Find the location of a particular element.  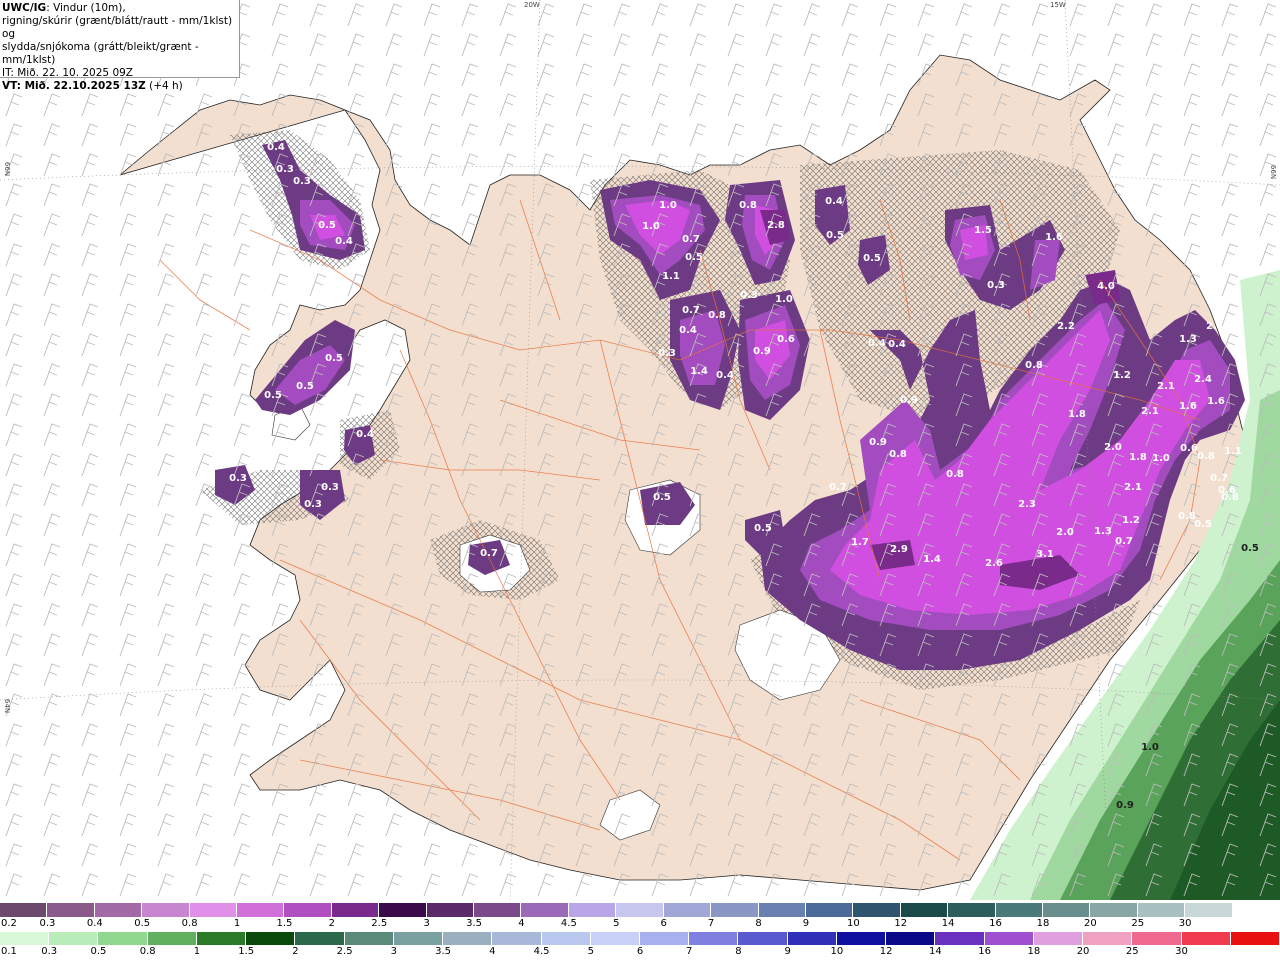

rain-legend-tick: 18 is located at coordinates (1034, 951).